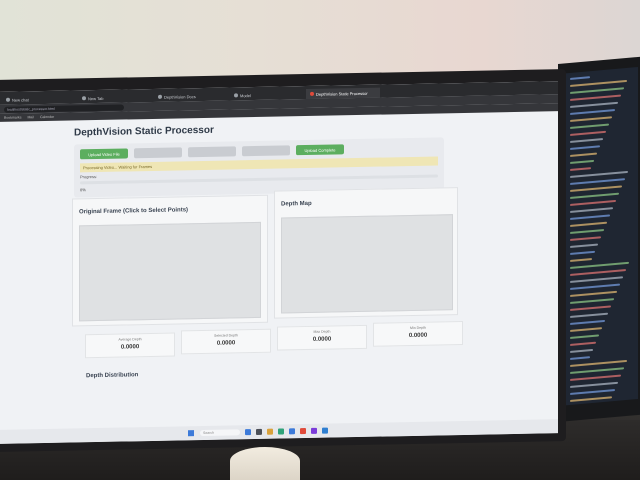 The width and height of the screenshot is (640, 480). Describe the element at coordinates (130, 345) in the screenshot. I see `metric-average-depth: Average Depth 0.0000` at that location.